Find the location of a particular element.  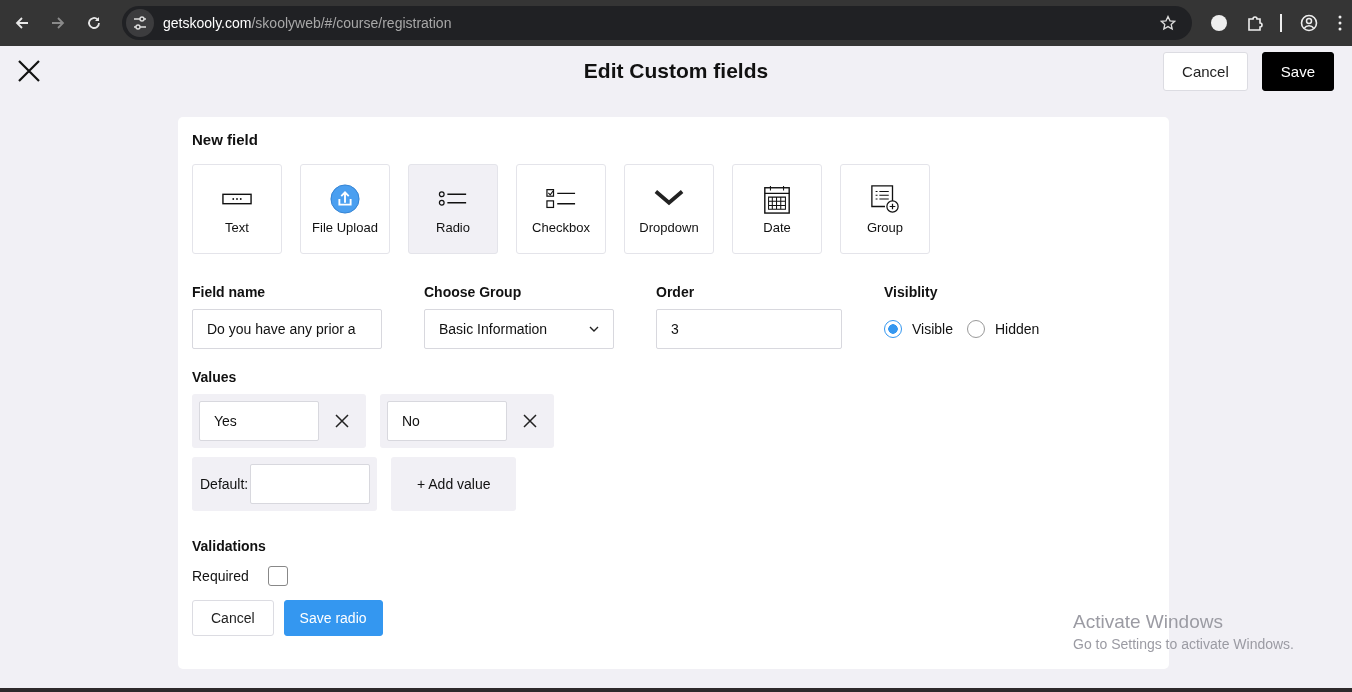

page-title: Edit Custom fields is located at coordinates (676, 71).